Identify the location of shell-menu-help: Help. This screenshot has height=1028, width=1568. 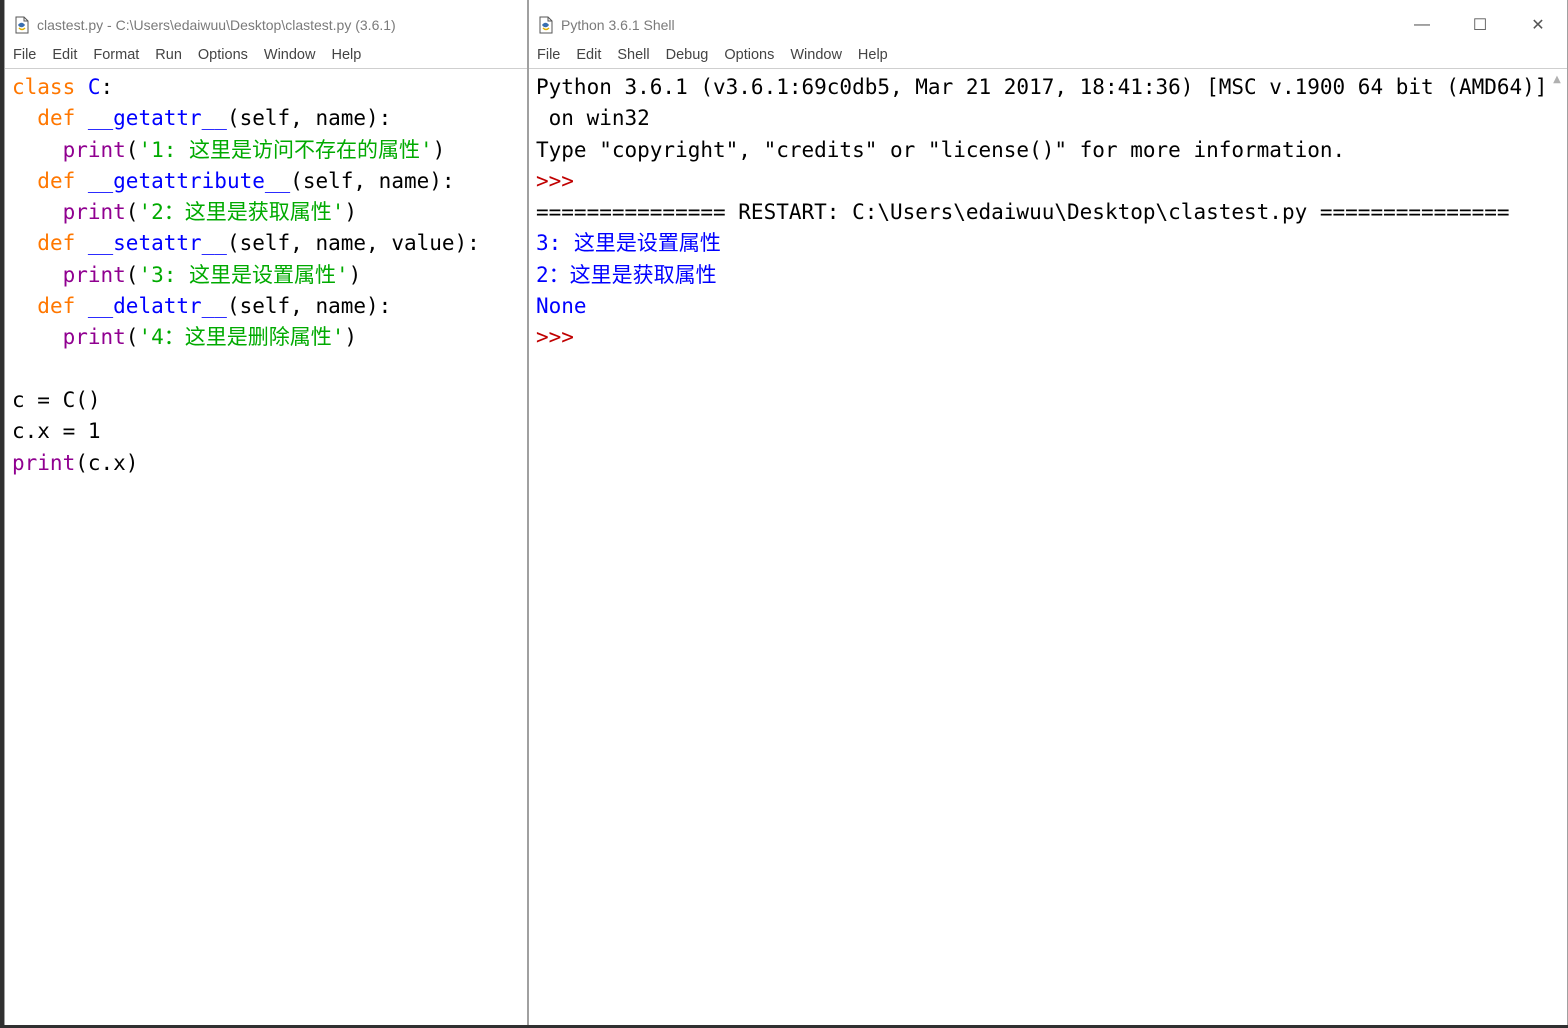
(873, 55).